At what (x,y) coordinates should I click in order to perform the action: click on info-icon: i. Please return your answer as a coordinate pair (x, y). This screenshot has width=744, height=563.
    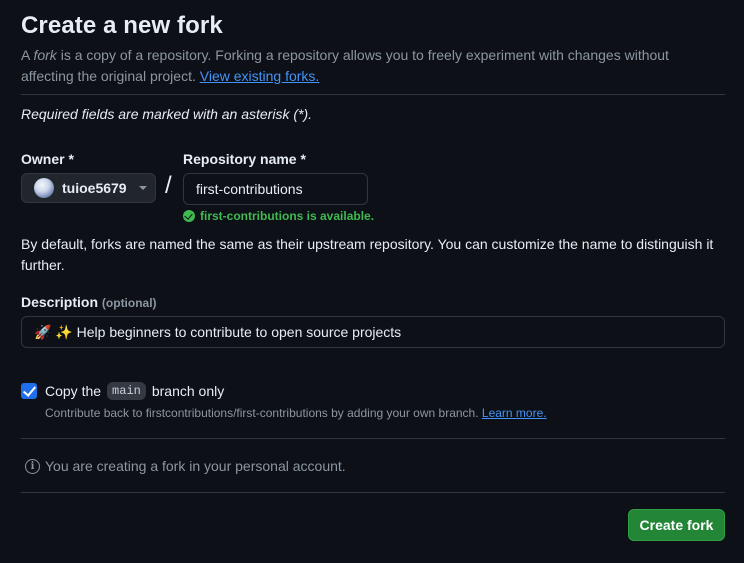
    Looking at the image, I should click on (32, 466).